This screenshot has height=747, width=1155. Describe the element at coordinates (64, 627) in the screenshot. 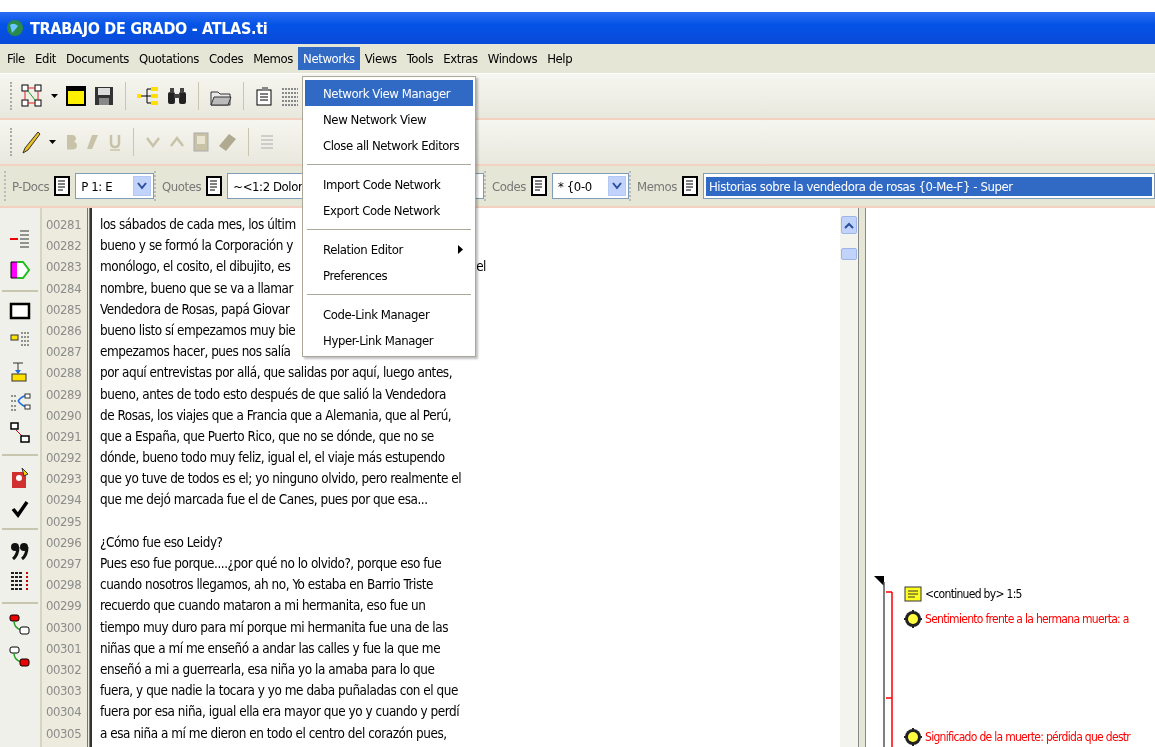

I see `line-number: 00300` at that location.